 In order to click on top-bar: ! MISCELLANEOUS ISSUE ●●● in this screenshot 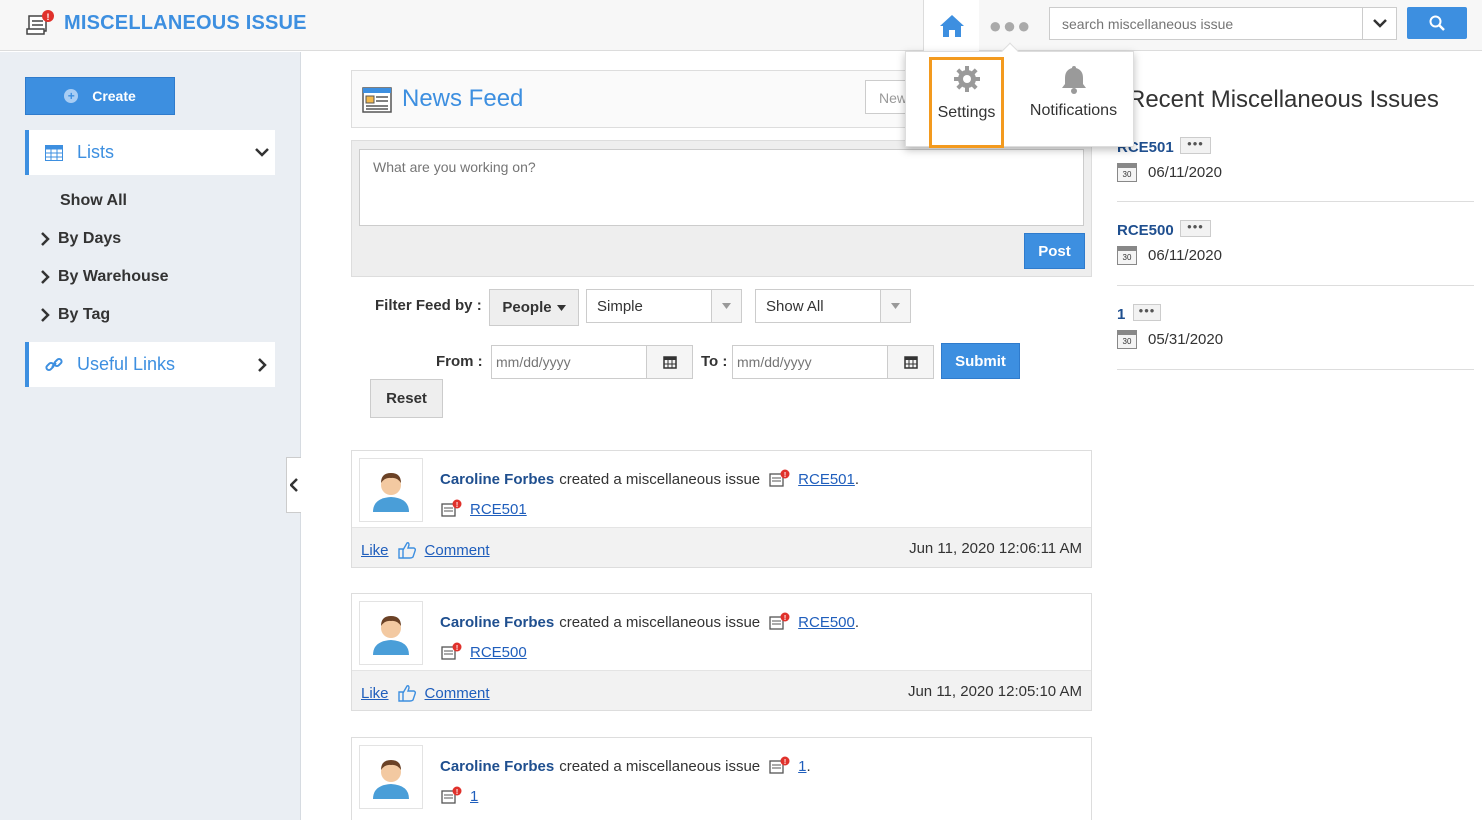, I will do `click(741, 25)`.